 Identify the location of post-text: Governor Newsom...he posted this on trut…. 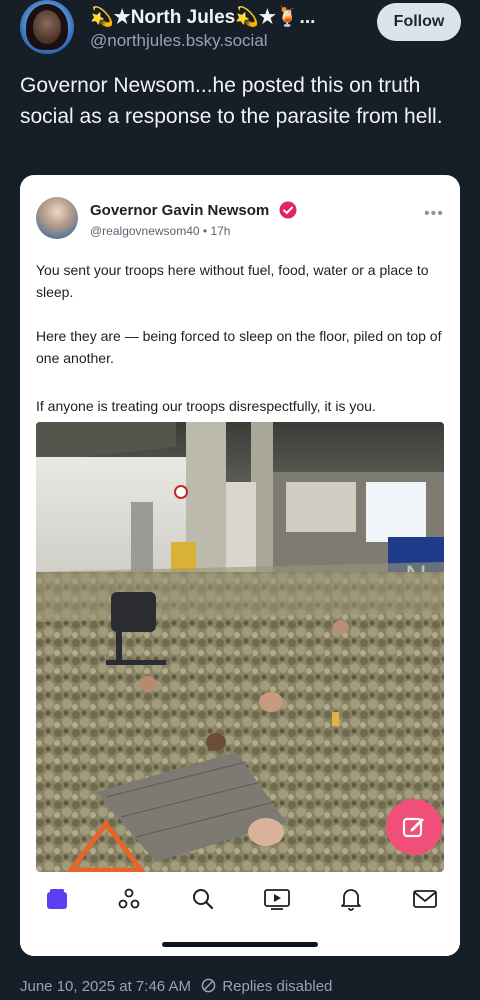
(231, 101).